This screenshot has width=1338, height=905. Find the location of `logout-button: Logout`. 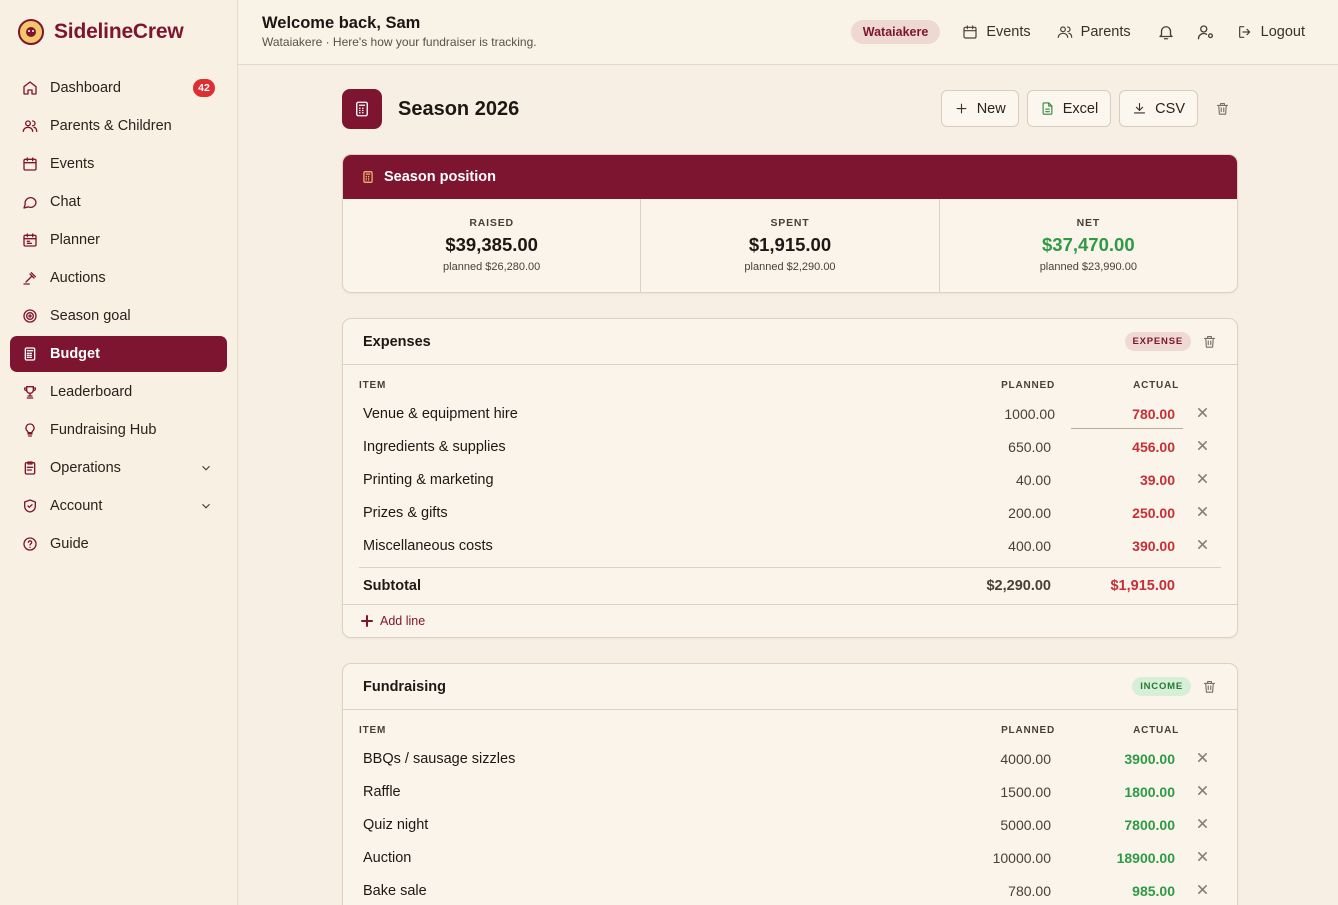

logout-button: Logout is located at coordinates (1271, 32).